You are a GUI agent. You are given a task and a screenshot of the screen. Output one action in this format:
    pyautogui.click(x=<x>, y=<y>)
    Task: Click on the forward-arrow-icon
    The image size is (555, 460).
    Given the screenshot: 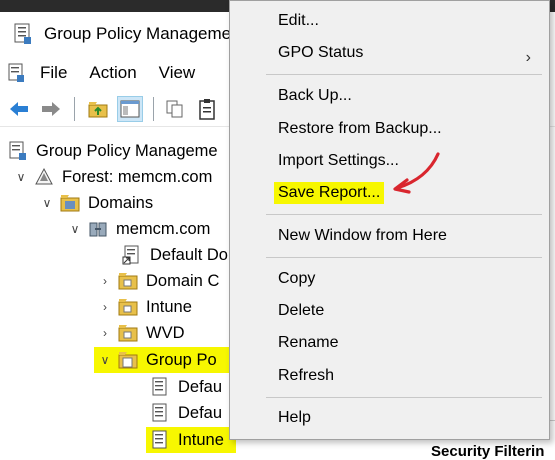 What is the action you would take?
    pyautogui.click(x=51, y=109)
    